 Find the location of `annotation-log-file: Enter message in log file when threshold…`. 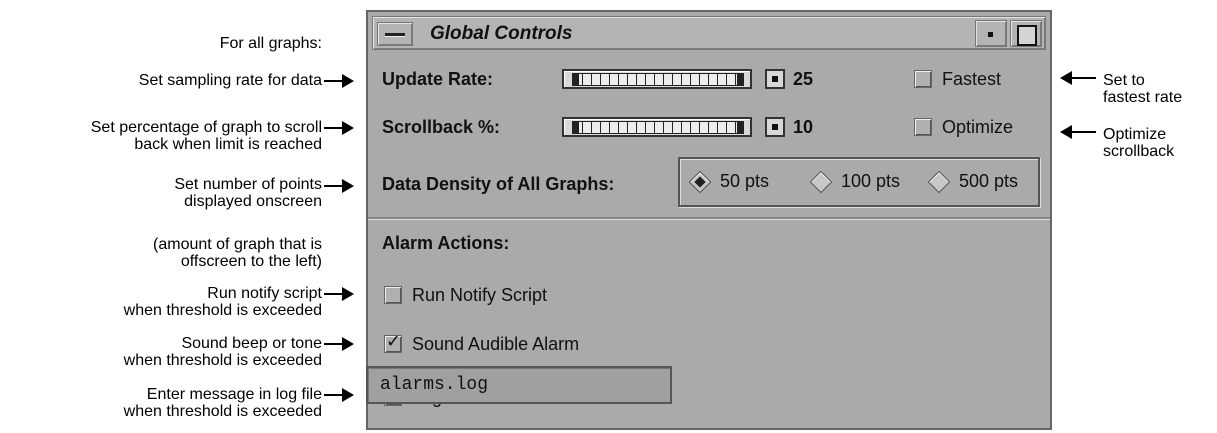

annotation-log-file: Enter message in log file when threshold… is located at coordinates (223, 403).